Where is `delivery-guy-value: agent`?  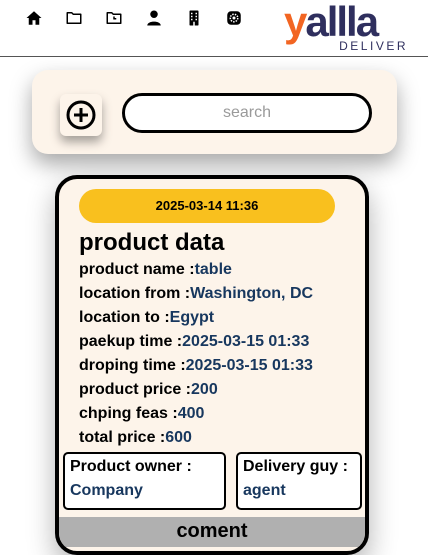
delivery-guy-value: agent is located at coordinates (264, 490).